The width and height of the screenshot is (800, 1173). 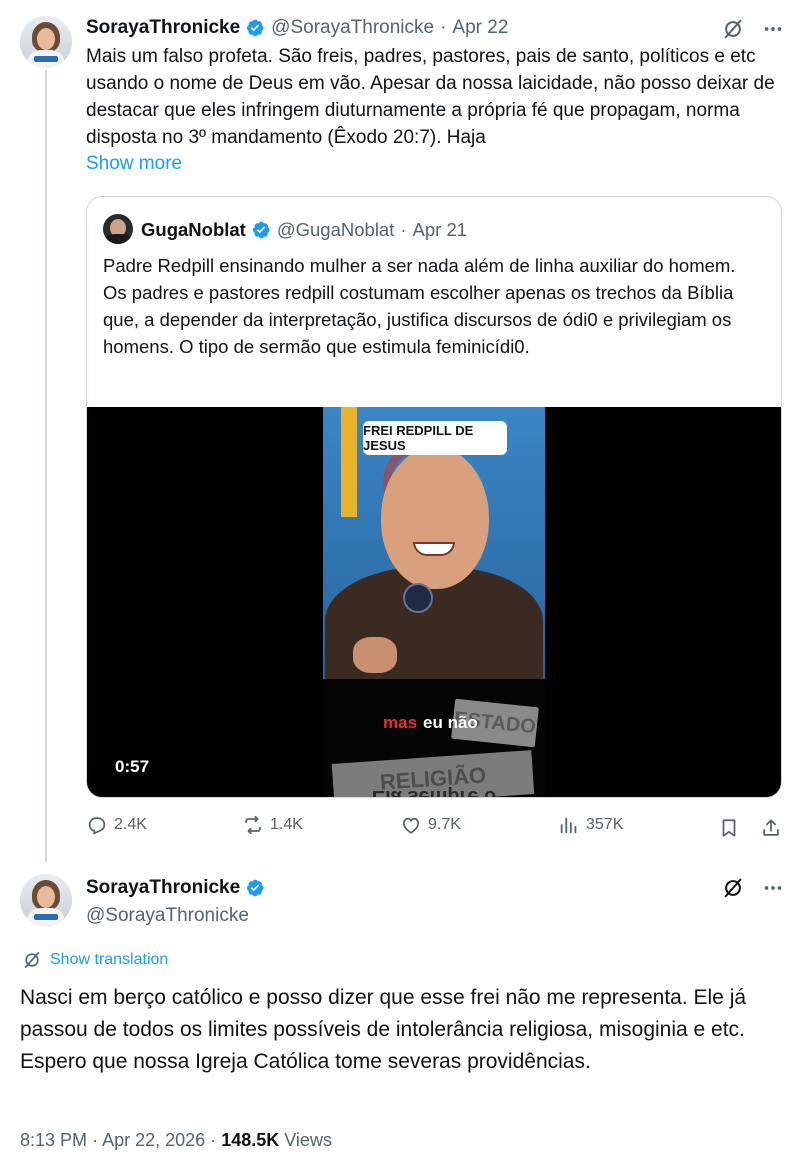 I want to click on main-handle-row: @SorayaThronicke, so click(x=167, y=916).